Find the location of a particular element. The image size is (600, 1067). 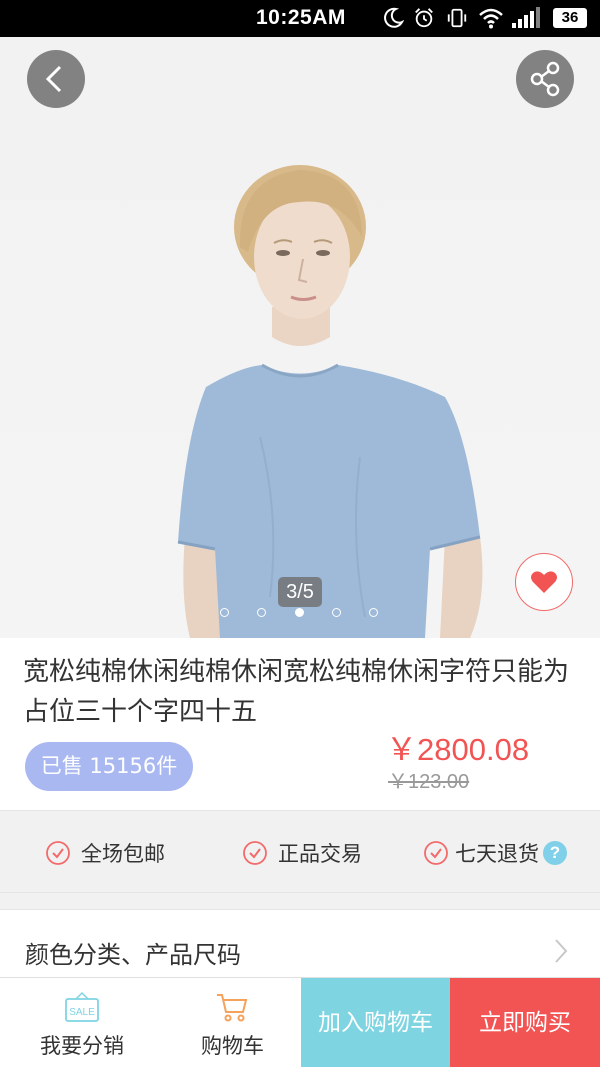

status-time: 10:25AM is located at coordinates (301, 17).